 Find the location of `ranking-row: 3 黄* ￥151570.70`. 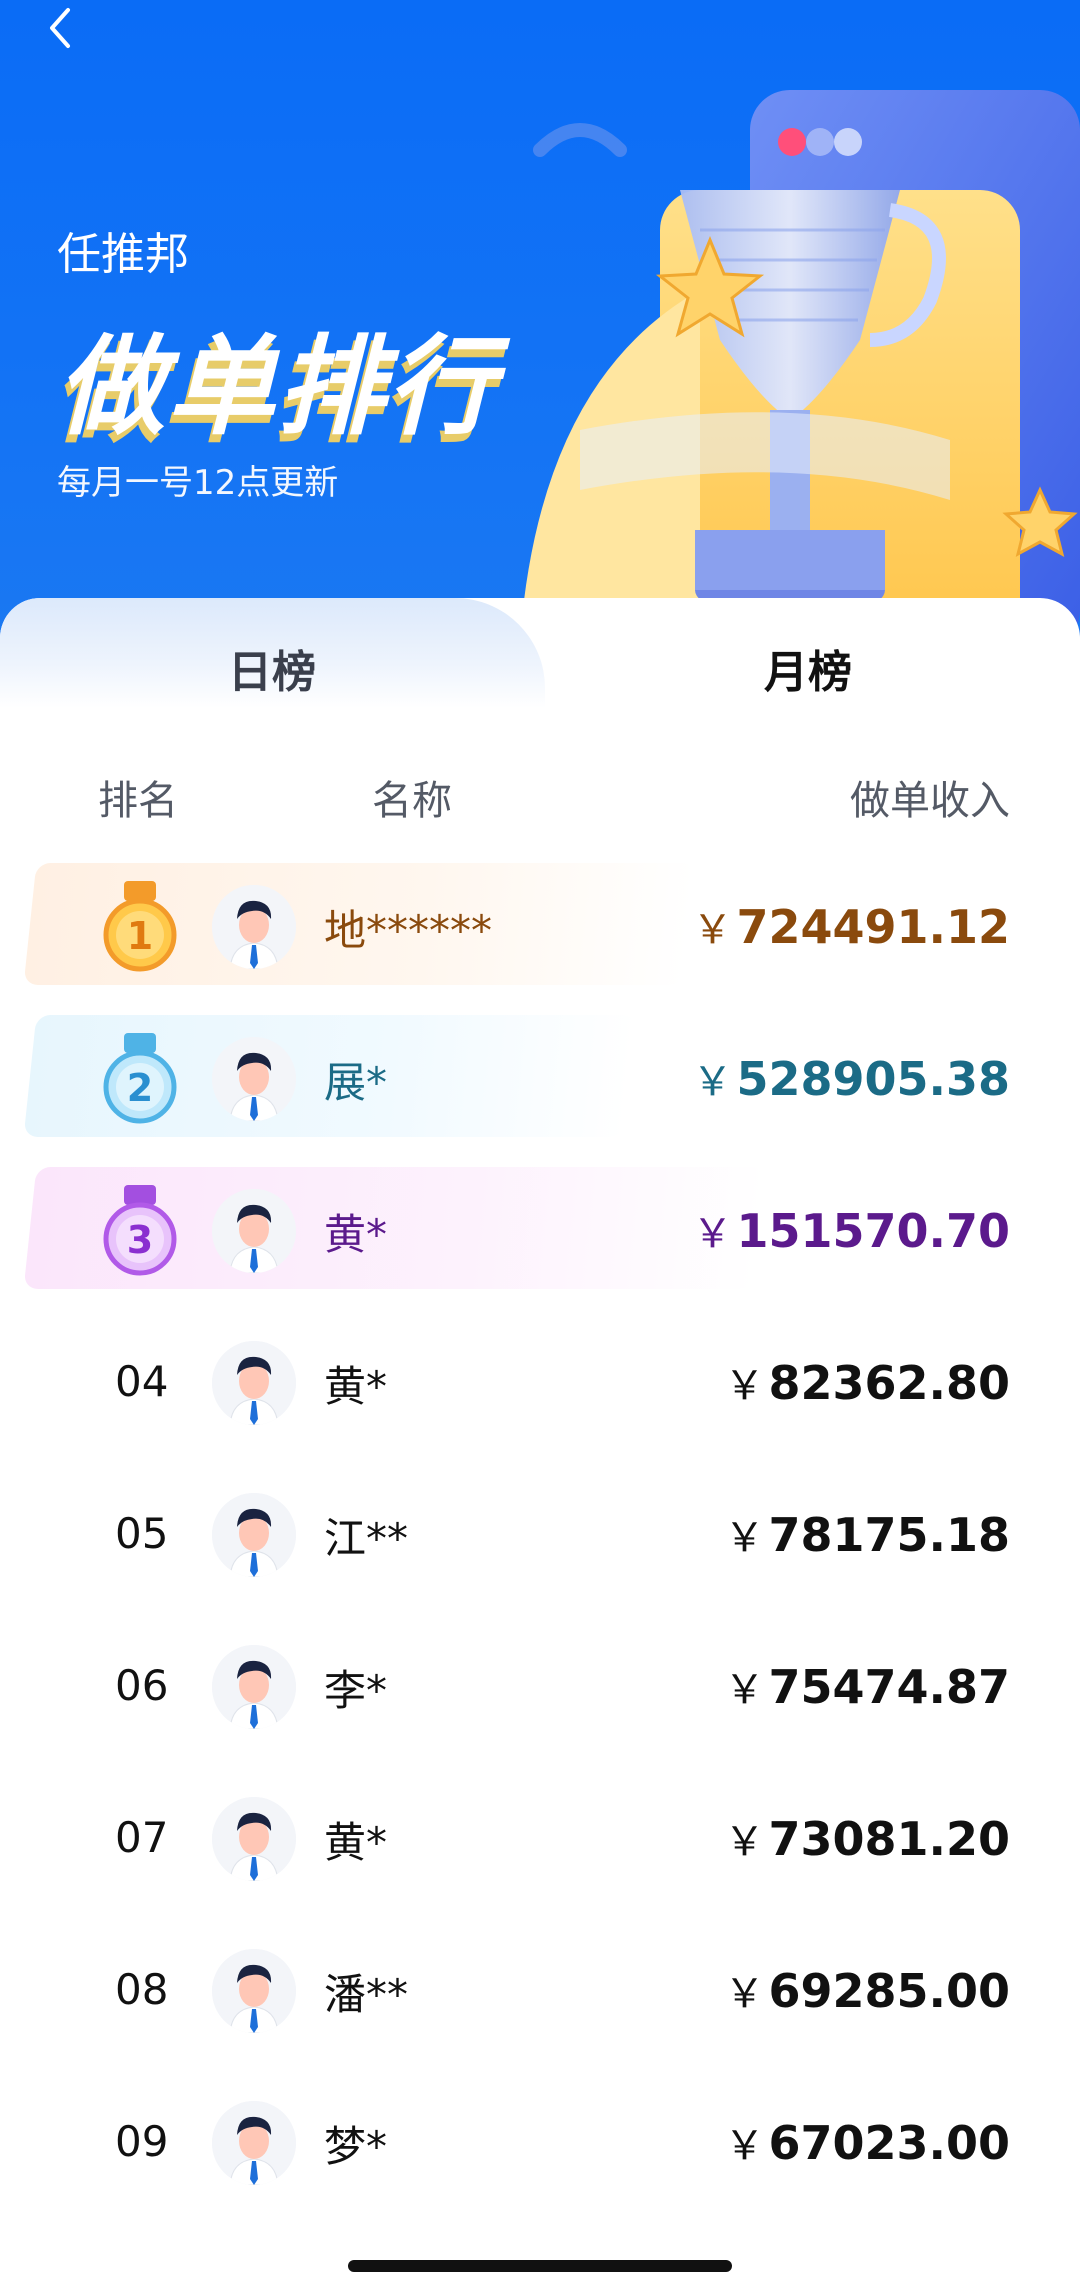

ranking-row: 3 黄* ￥151570.70 is located at coordinates (540, 1233).